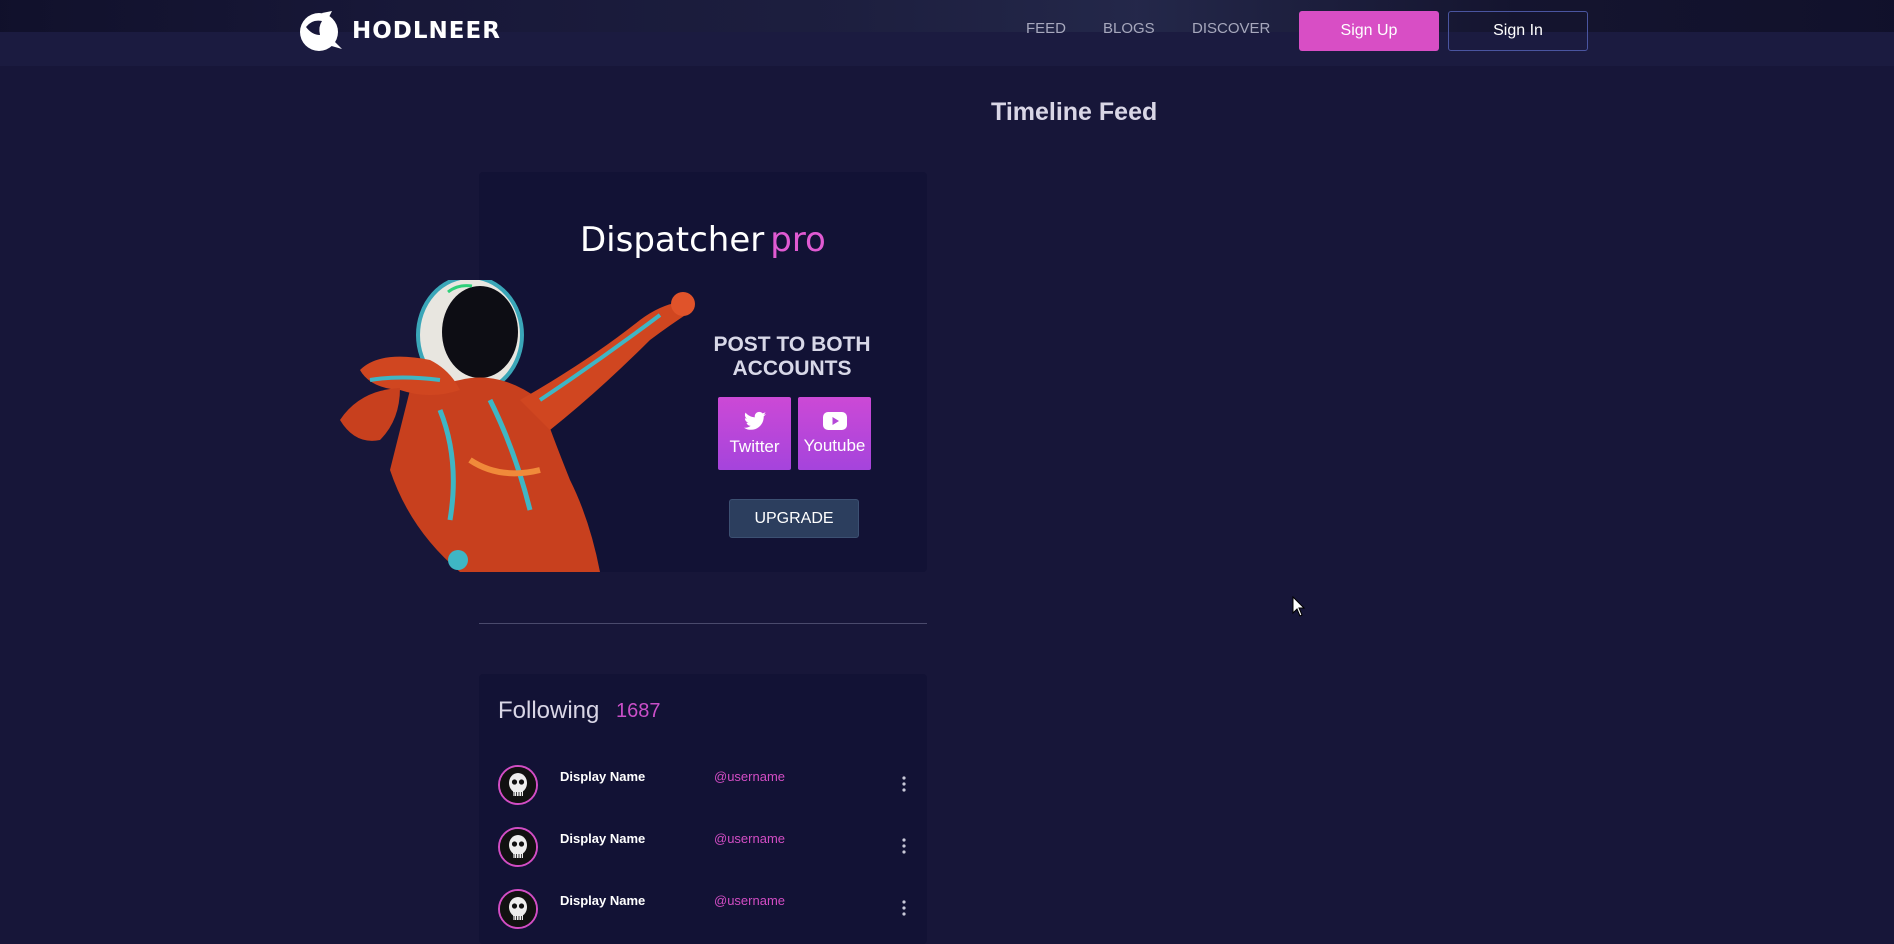 The width and height of the screenshot is (1894, 944). What do you see at coordinates (1231, 28) in the screenshot?
I see `nav-discover: DISCOVER` at bounding box center [1231, 28].